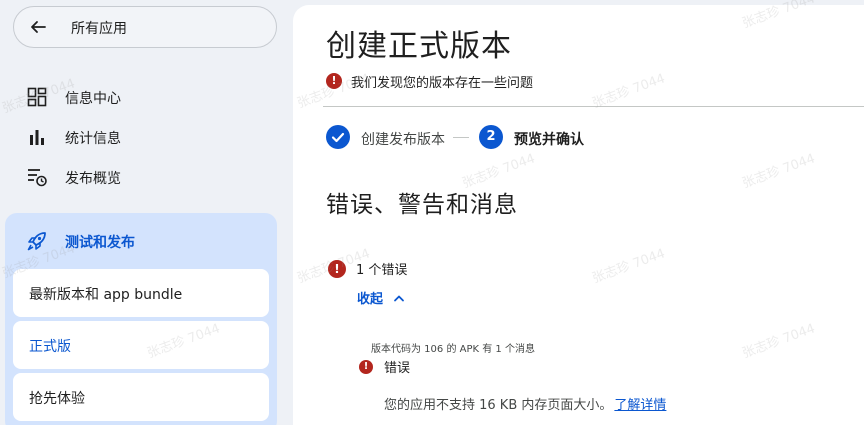 This screenshot has height=425, width=864. I want to click on error-detail: 您的应用不支持 16 KB 内存页面大小。 了解详情, so click(525, 403).